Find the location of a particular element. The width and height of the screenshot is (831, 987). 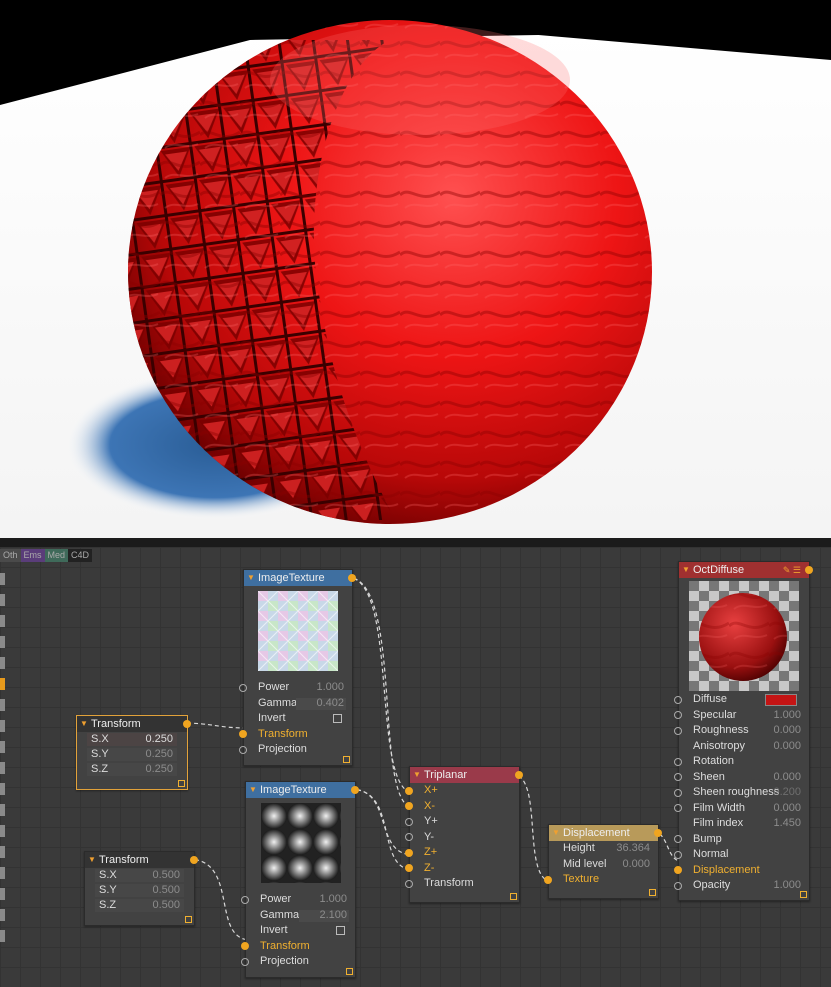

diffuse-color-swatch is located at coordinates (781, 700).